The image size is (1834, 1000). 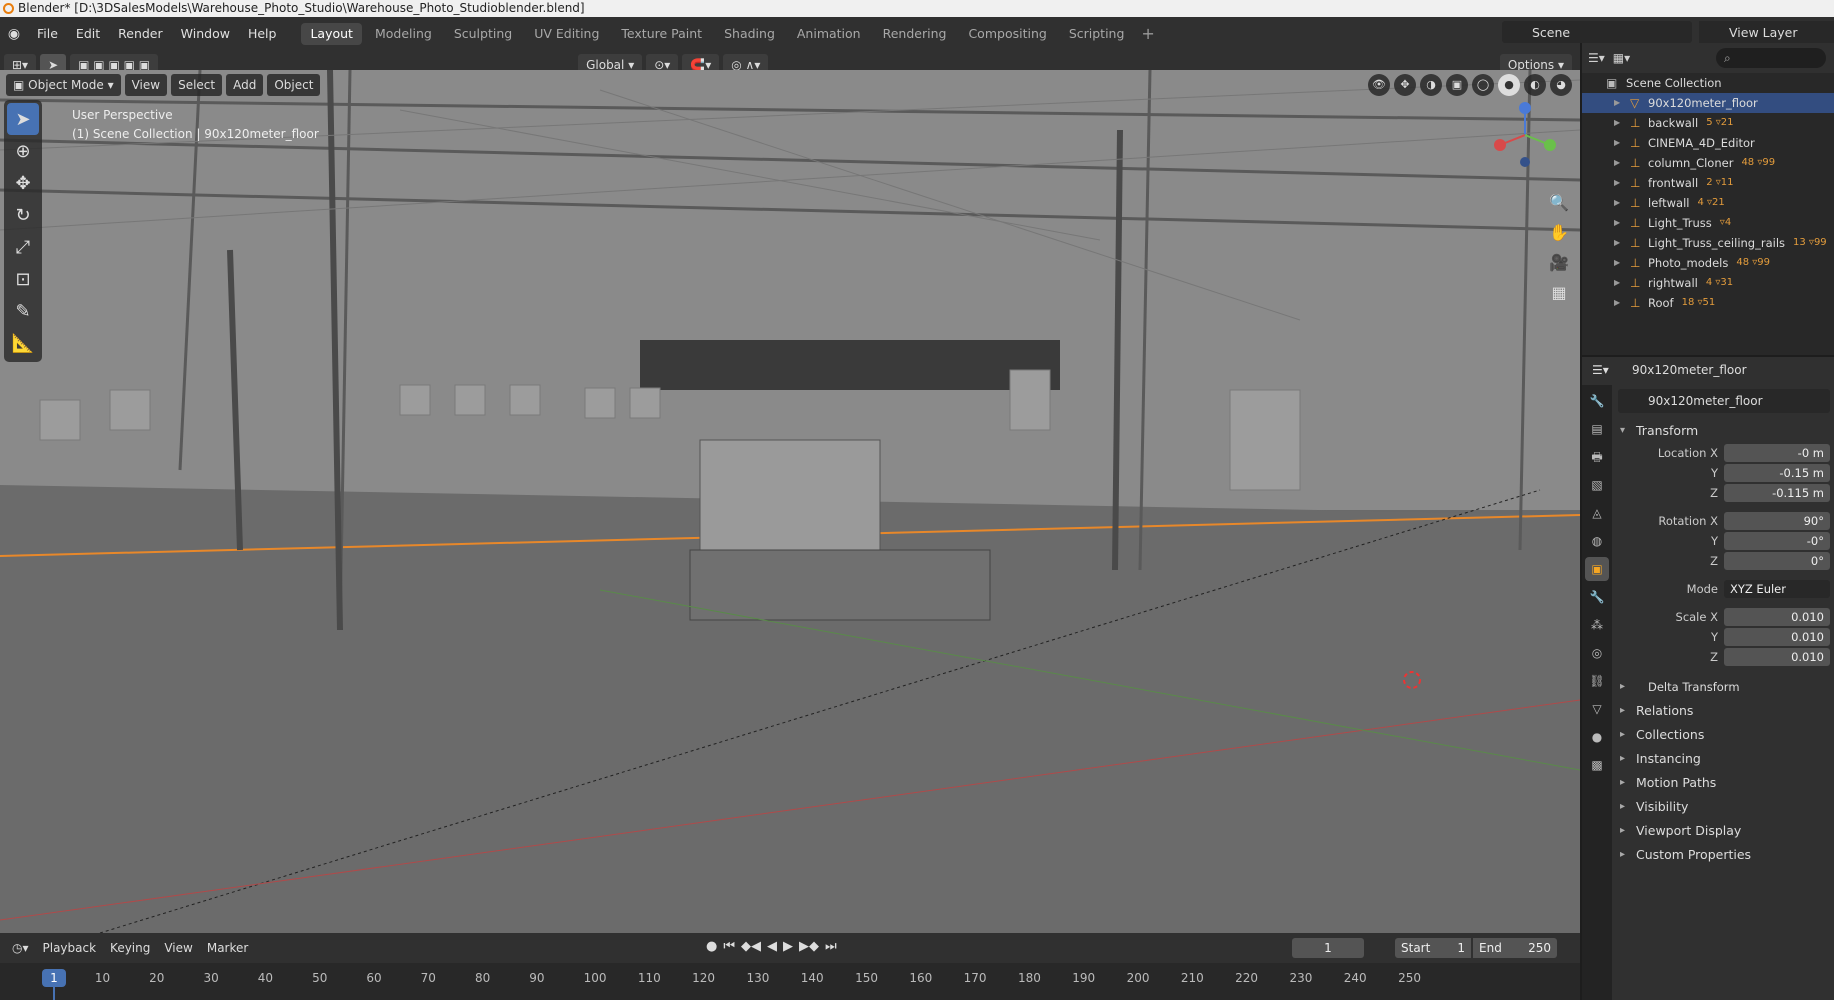 What do you see at coordinates (1597, 541) in the screenshot?
I see `world-tab-icon: ◍` at bounding box center [1597, 541].